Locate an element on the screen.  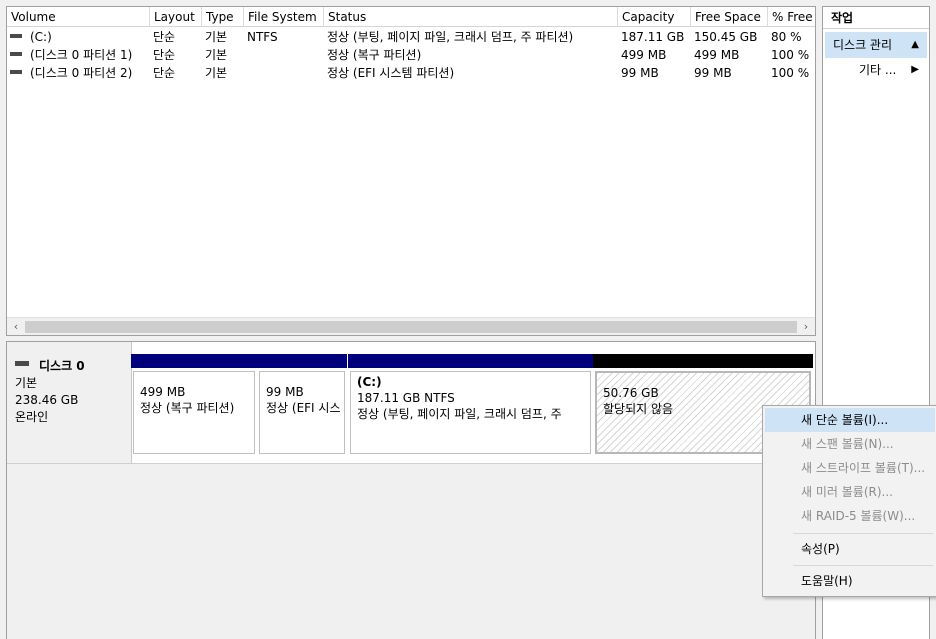
collapse-up-icon: ▲ is located at coordinates (915, 45).